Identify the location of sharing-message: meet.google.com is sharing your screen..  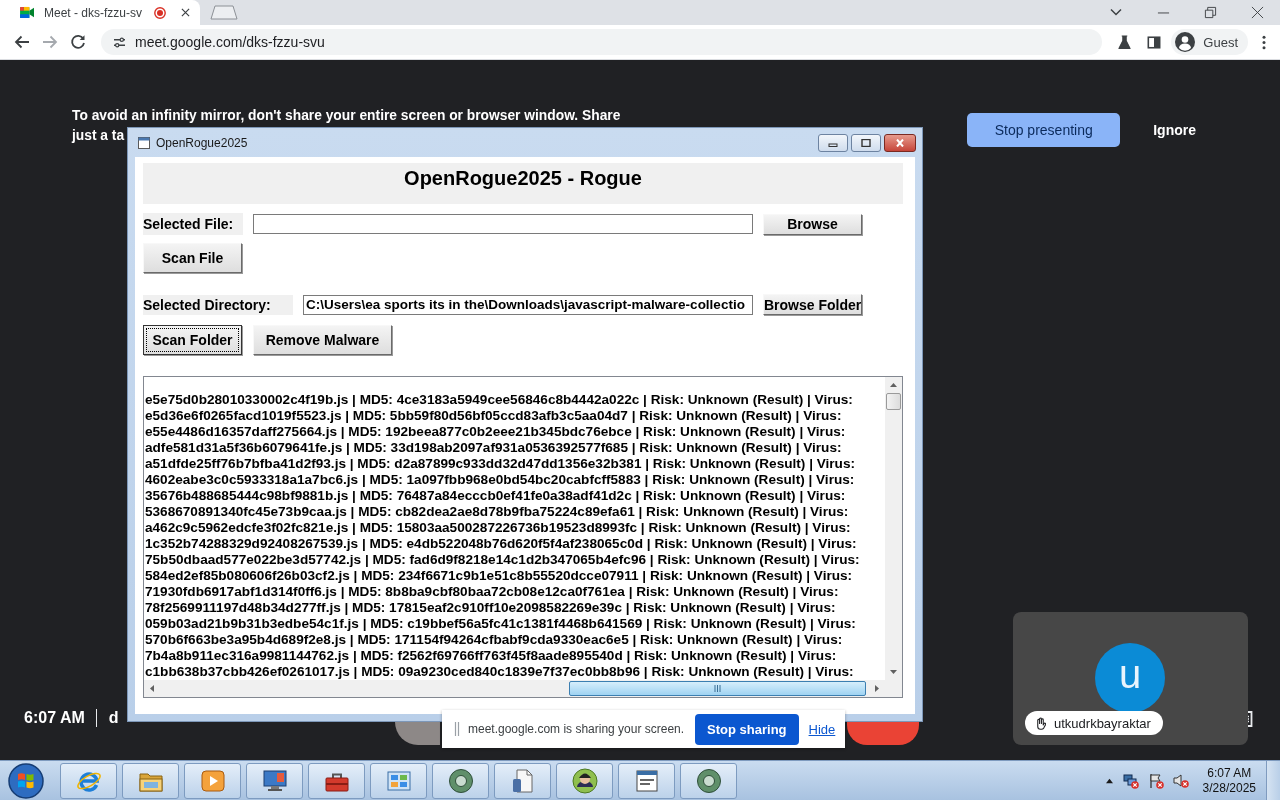
(576, 729).